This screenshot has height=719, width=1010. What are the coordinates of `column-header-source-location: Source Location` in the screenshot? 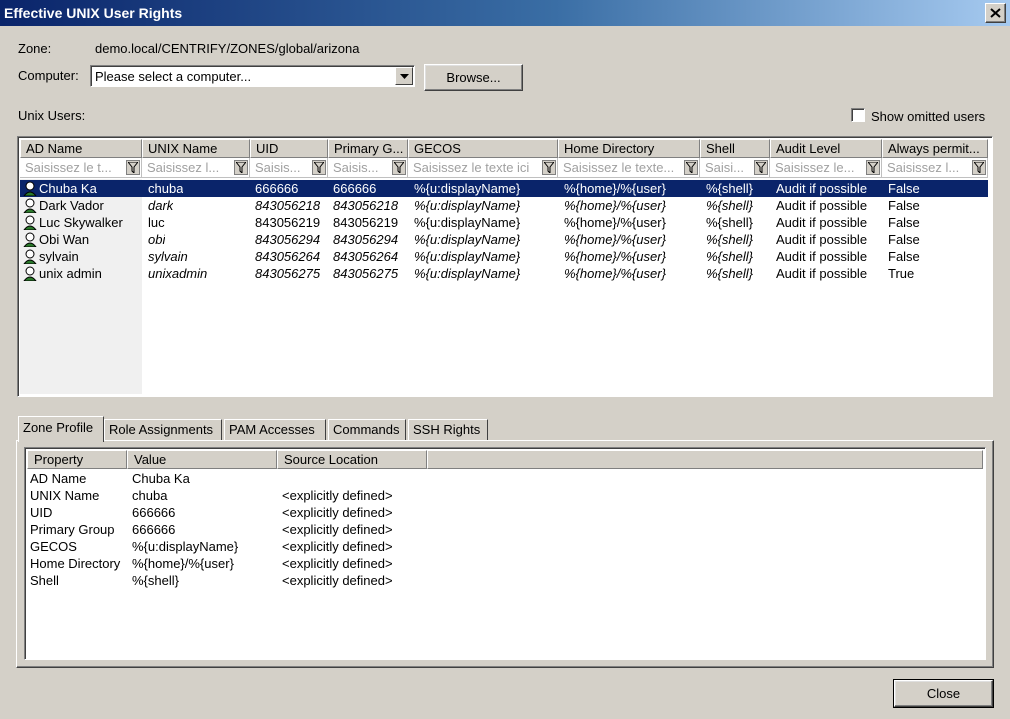 It's located at (352, 459).